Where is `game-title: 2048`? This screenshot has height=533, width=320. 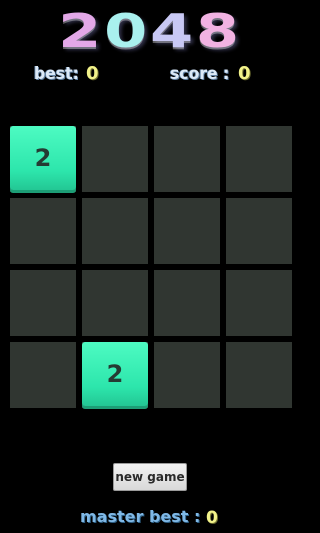 game-title: 2048 is located at coordinates (160, 31).